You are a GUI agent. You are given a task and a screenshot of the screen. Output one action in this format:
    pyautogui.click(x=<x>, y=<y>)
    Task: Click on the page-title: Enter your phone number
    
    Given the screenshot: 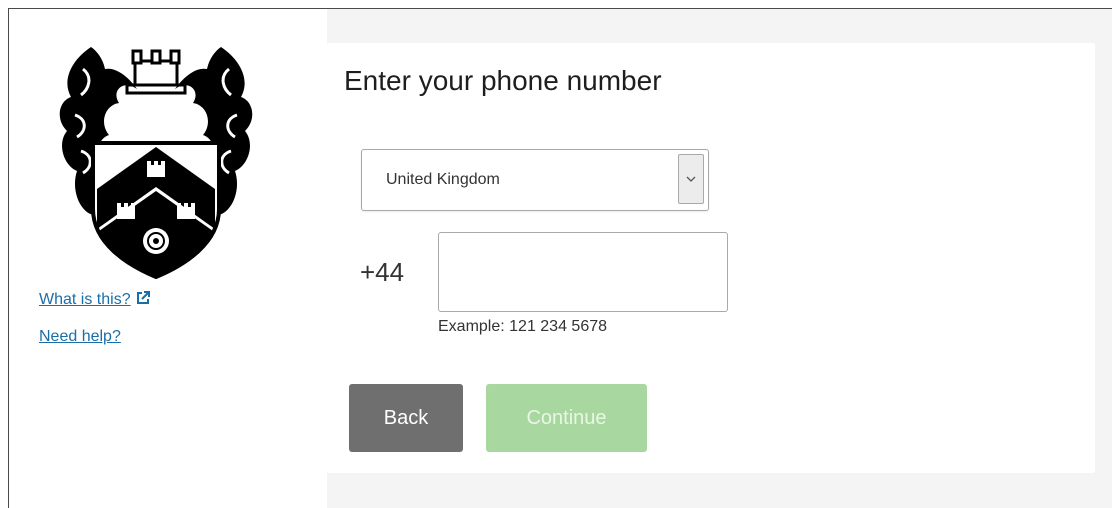 What is the action you would take?
    pyautogui.click(x=503, y=80)
    